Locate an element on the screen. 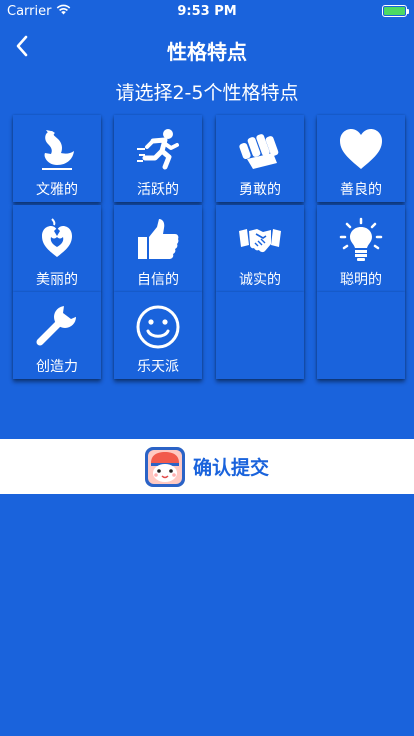 The width and height of the screenshot is (414, 736). trait-label: 创造力 is located at coordinates (57, 367).